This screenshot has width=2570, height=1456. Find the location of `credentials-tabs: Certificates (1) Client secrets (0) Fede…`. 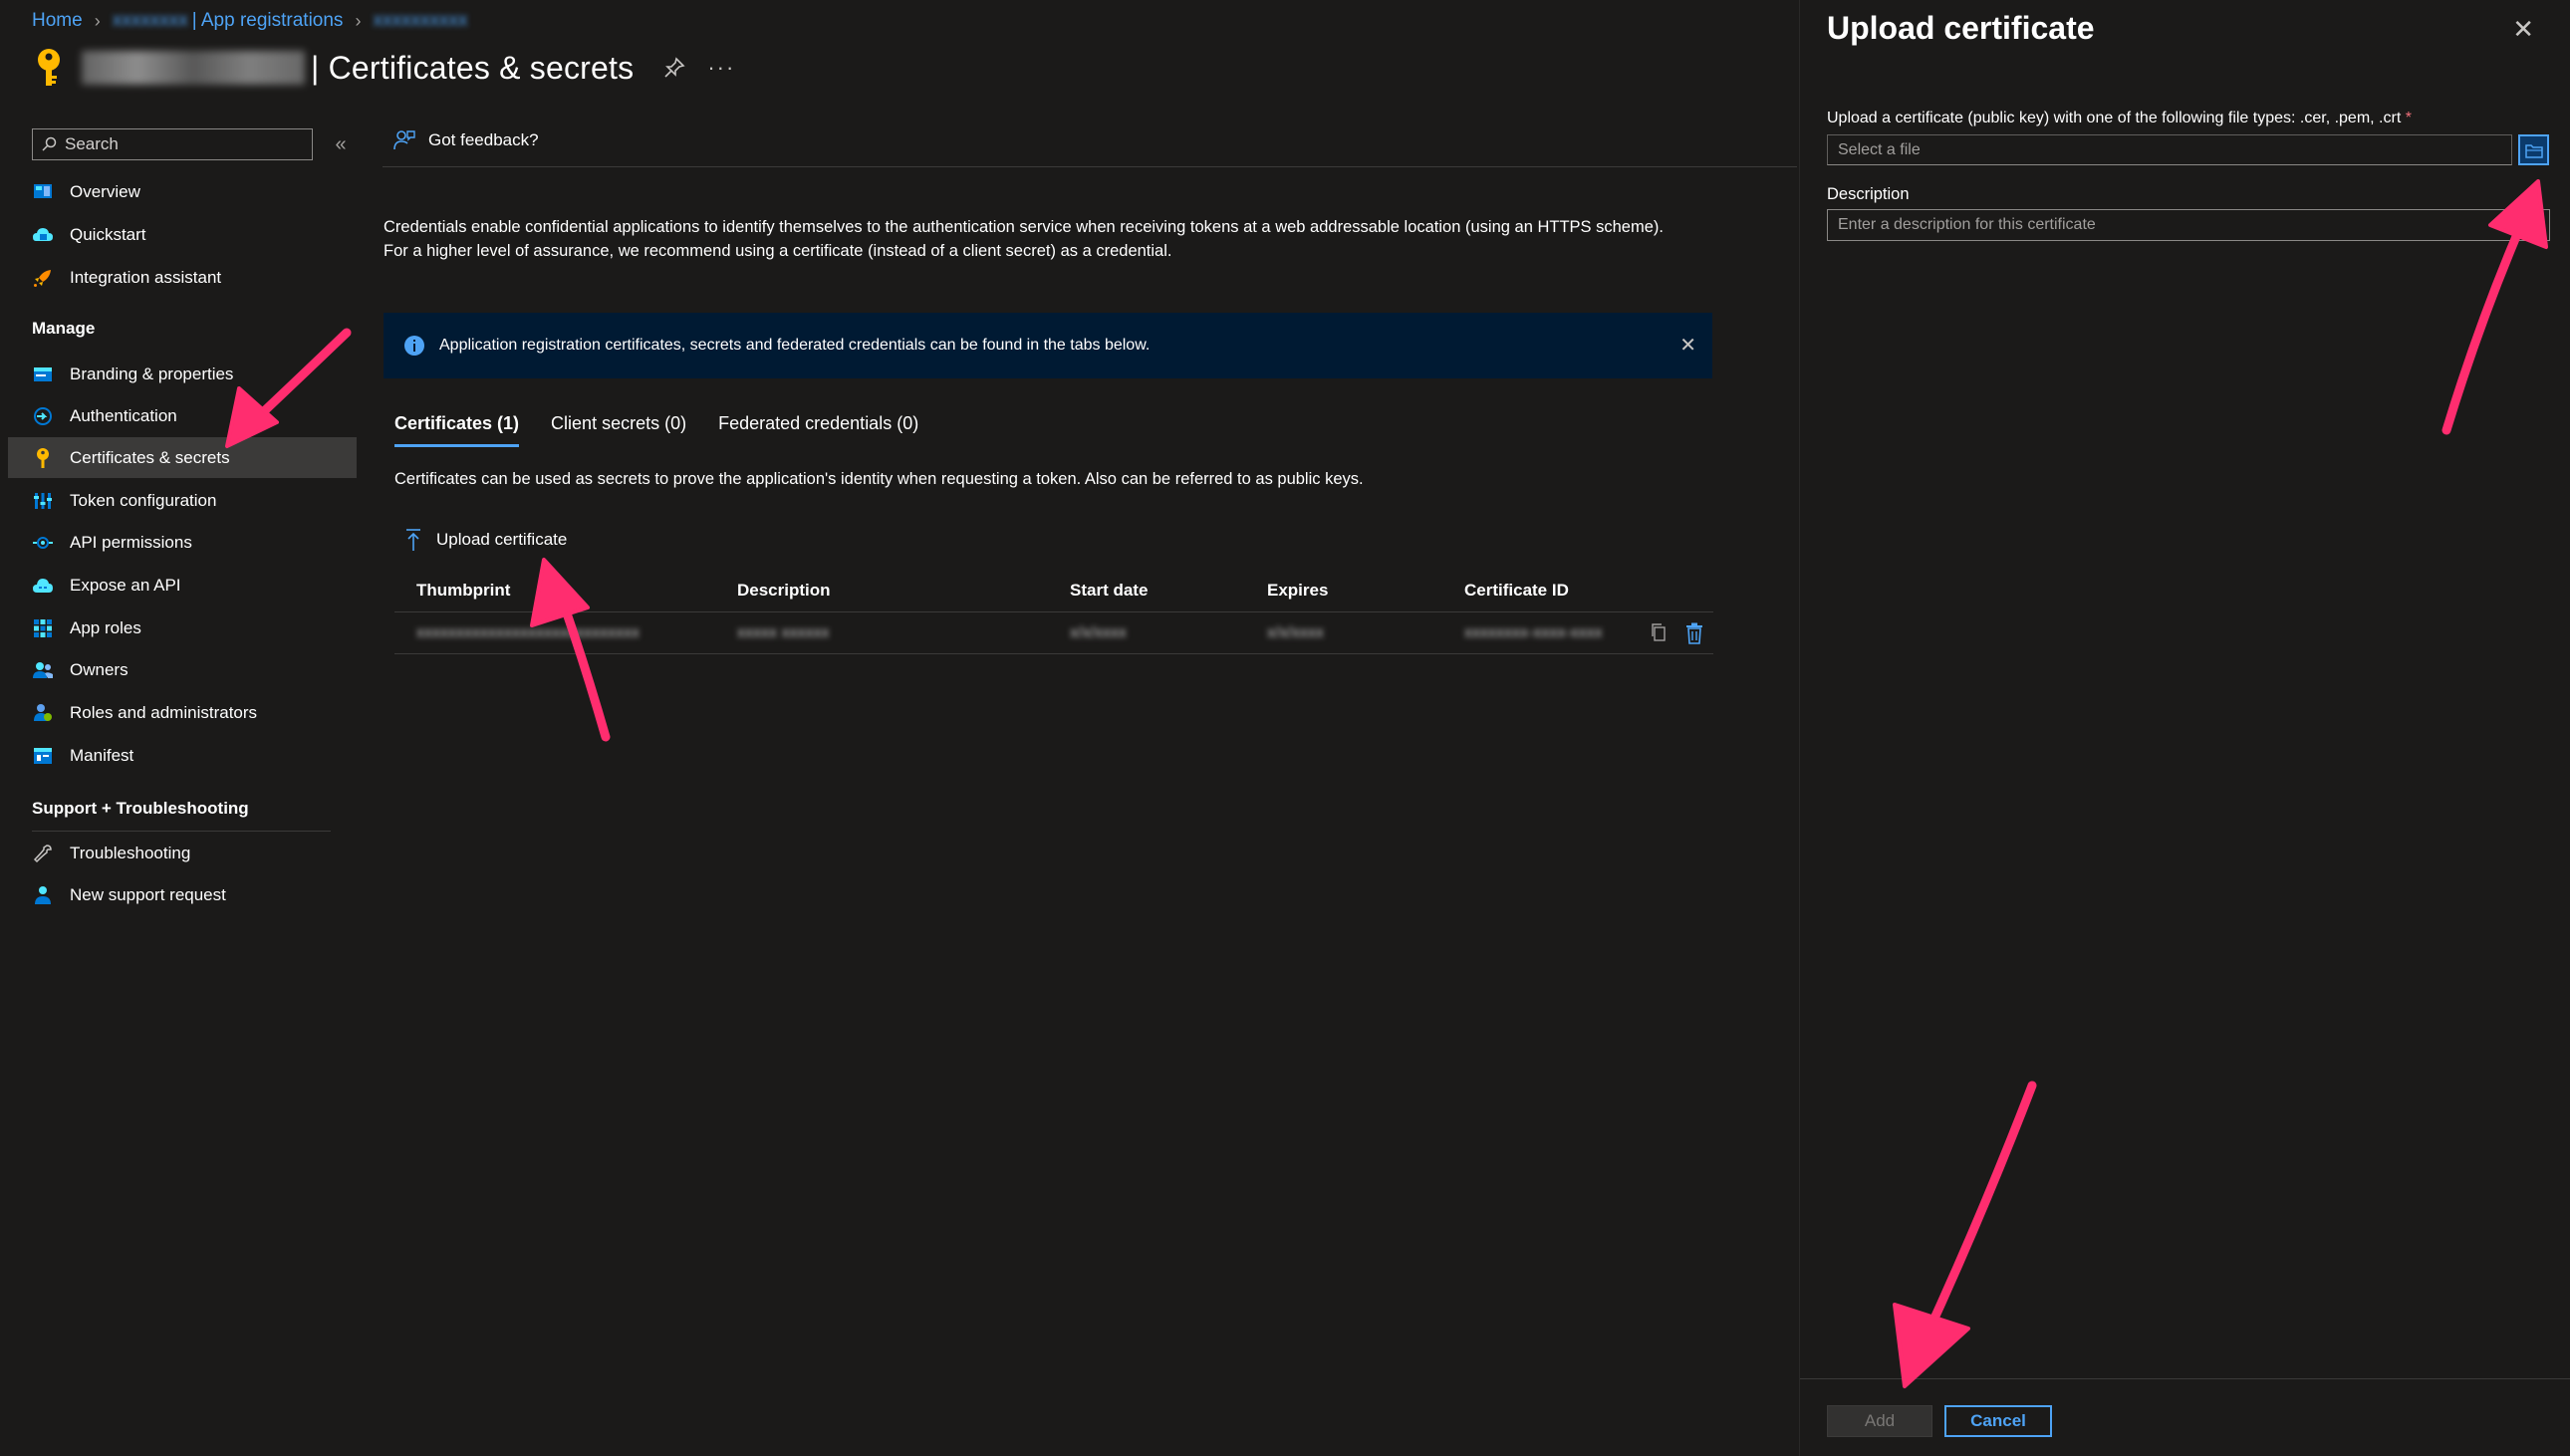

credentials-tabs: Certificates (1) Client secrets (0) Fede… is located at coordinates (656, 430).